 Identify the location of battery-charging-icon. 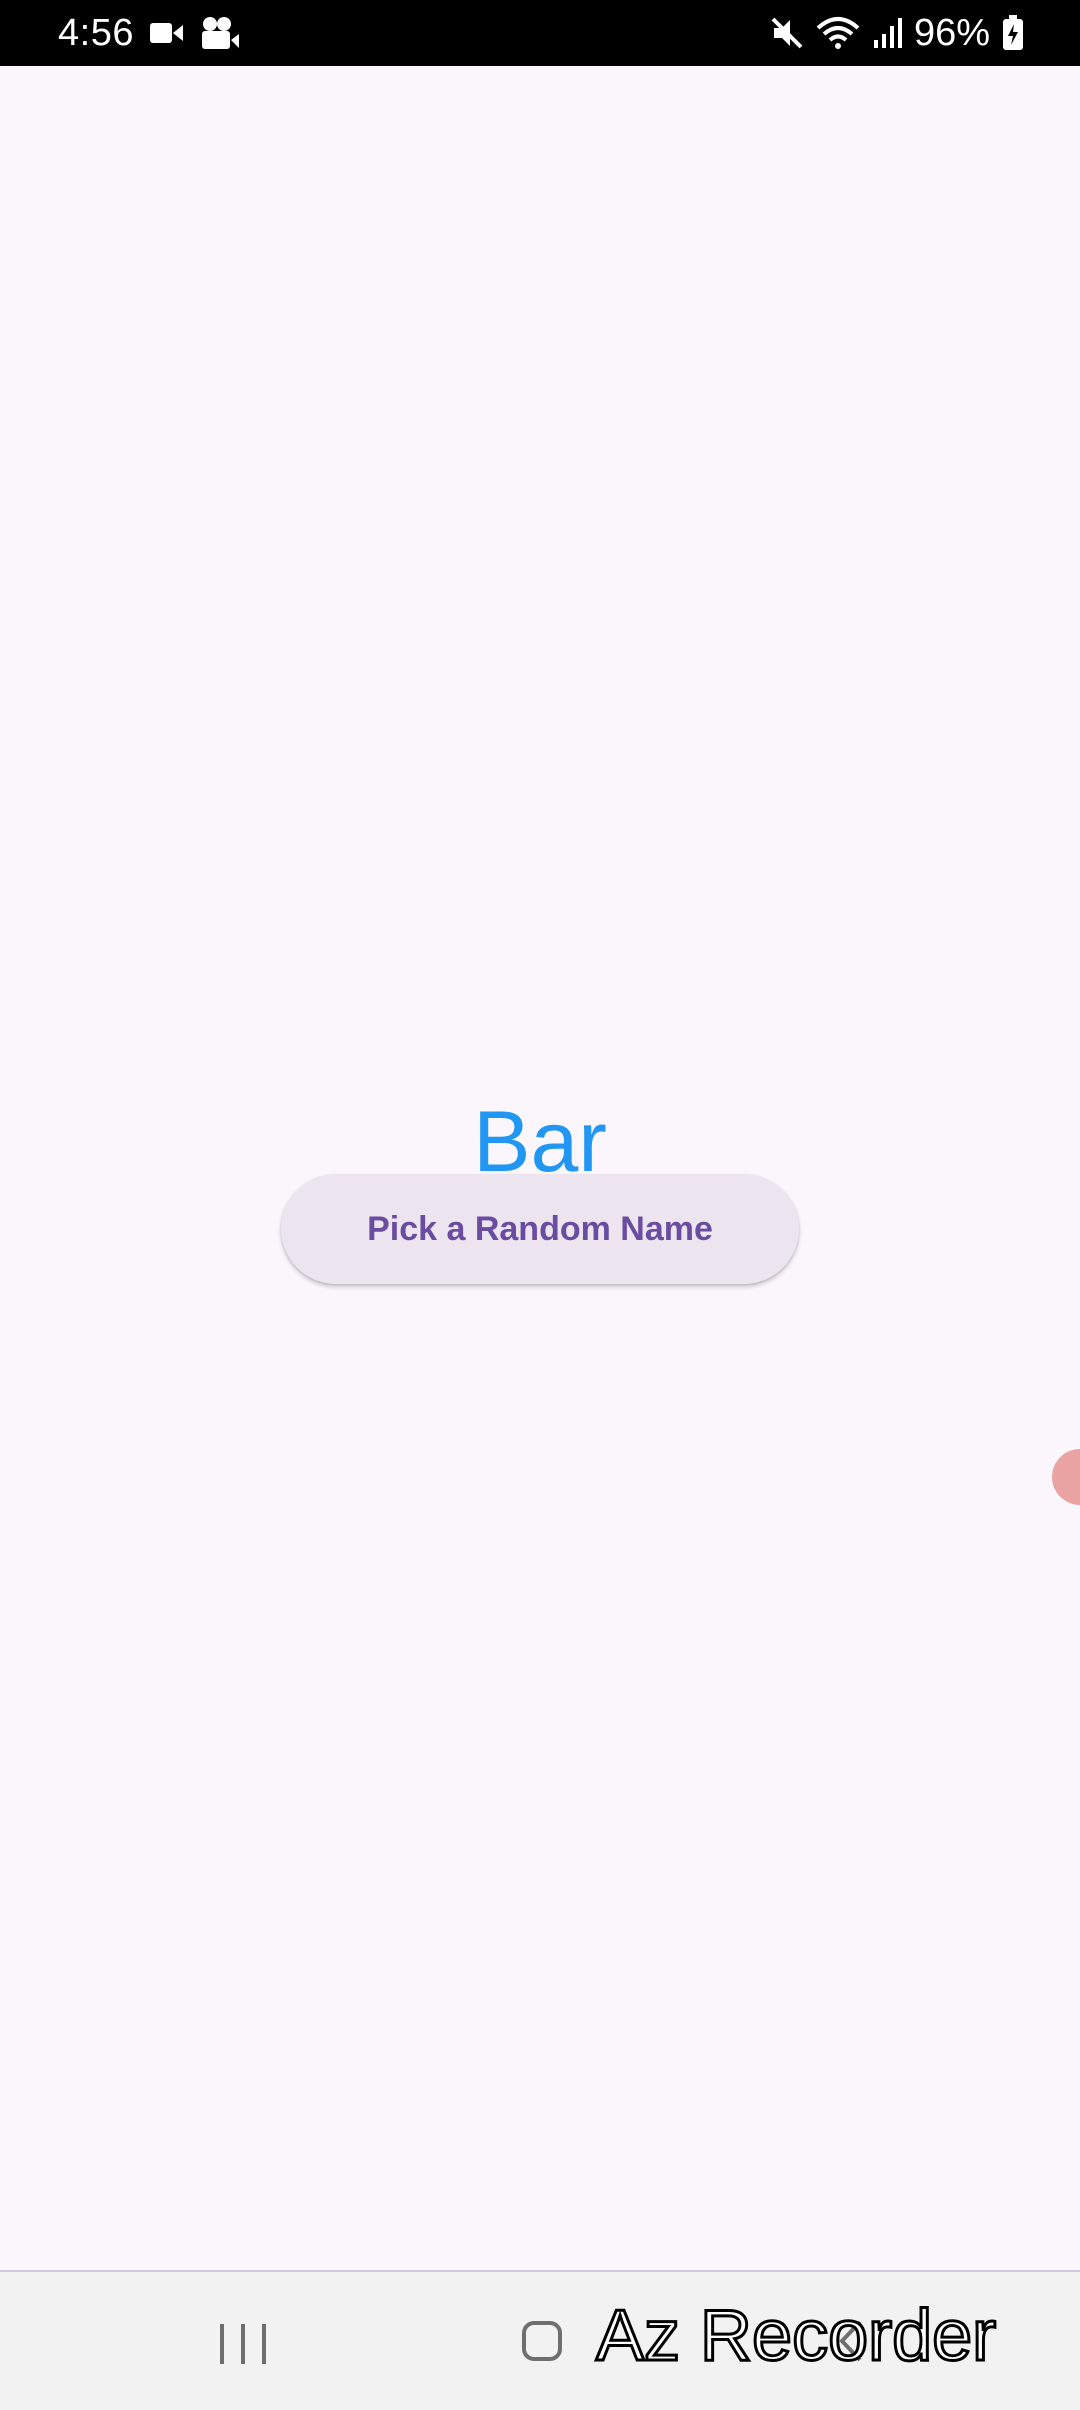
(1013, 33).